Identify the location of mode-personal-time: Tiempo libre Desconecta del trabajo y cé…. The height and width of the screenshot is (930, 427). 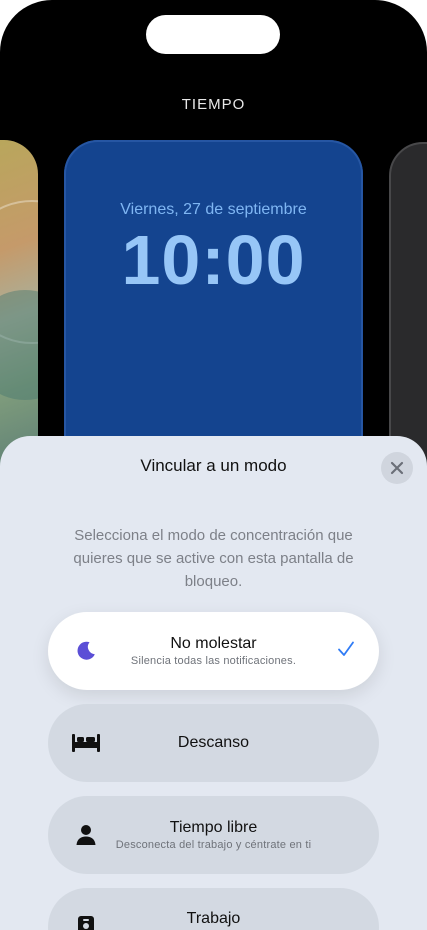
(213, 835).